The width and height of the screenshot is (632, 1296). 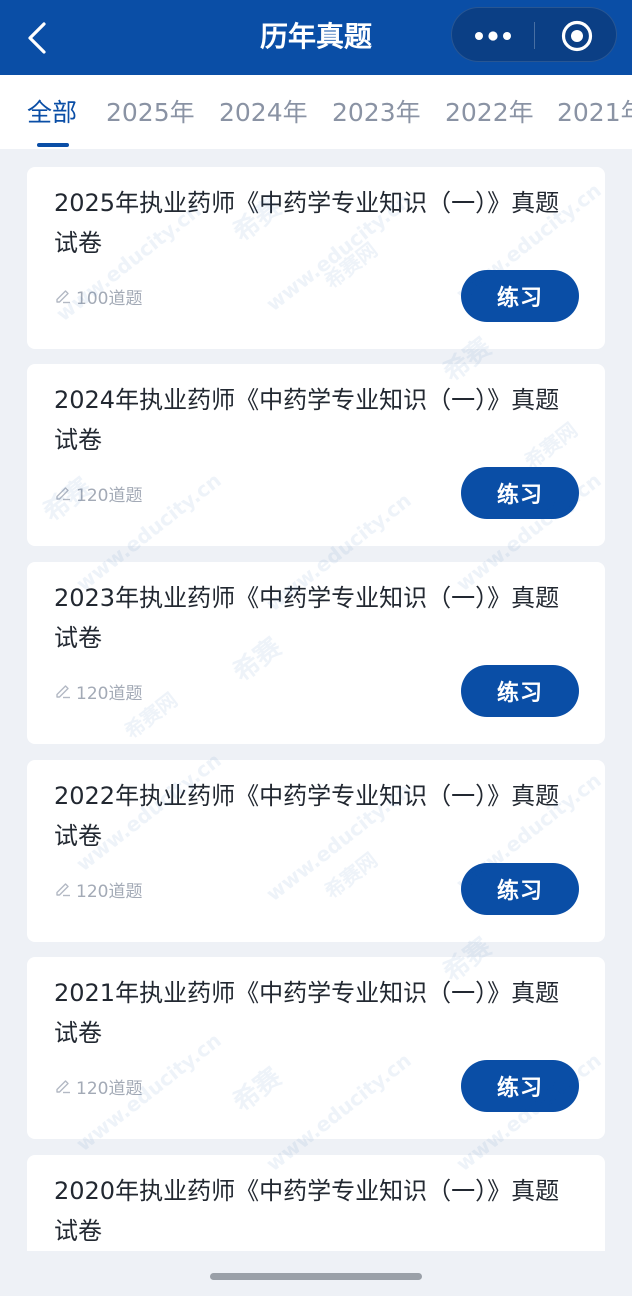 I want to click on more-dots-icon, so click(x=493, y=35).